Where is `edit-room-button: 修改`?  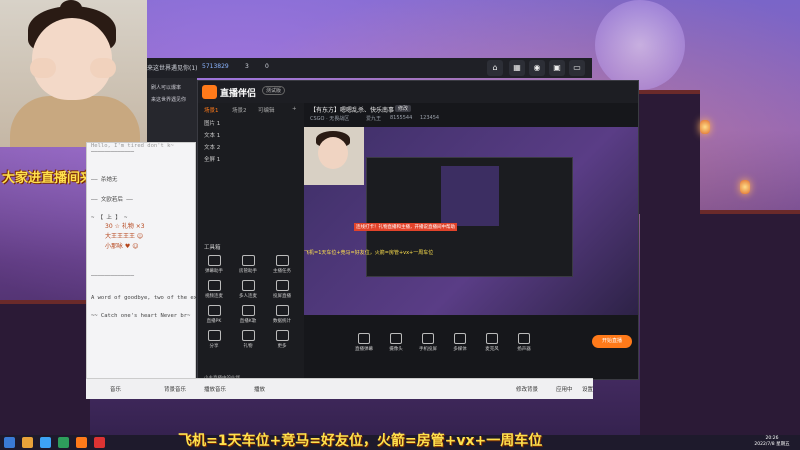
edit-room-button: 修改 is located at coordinates (403, 108).